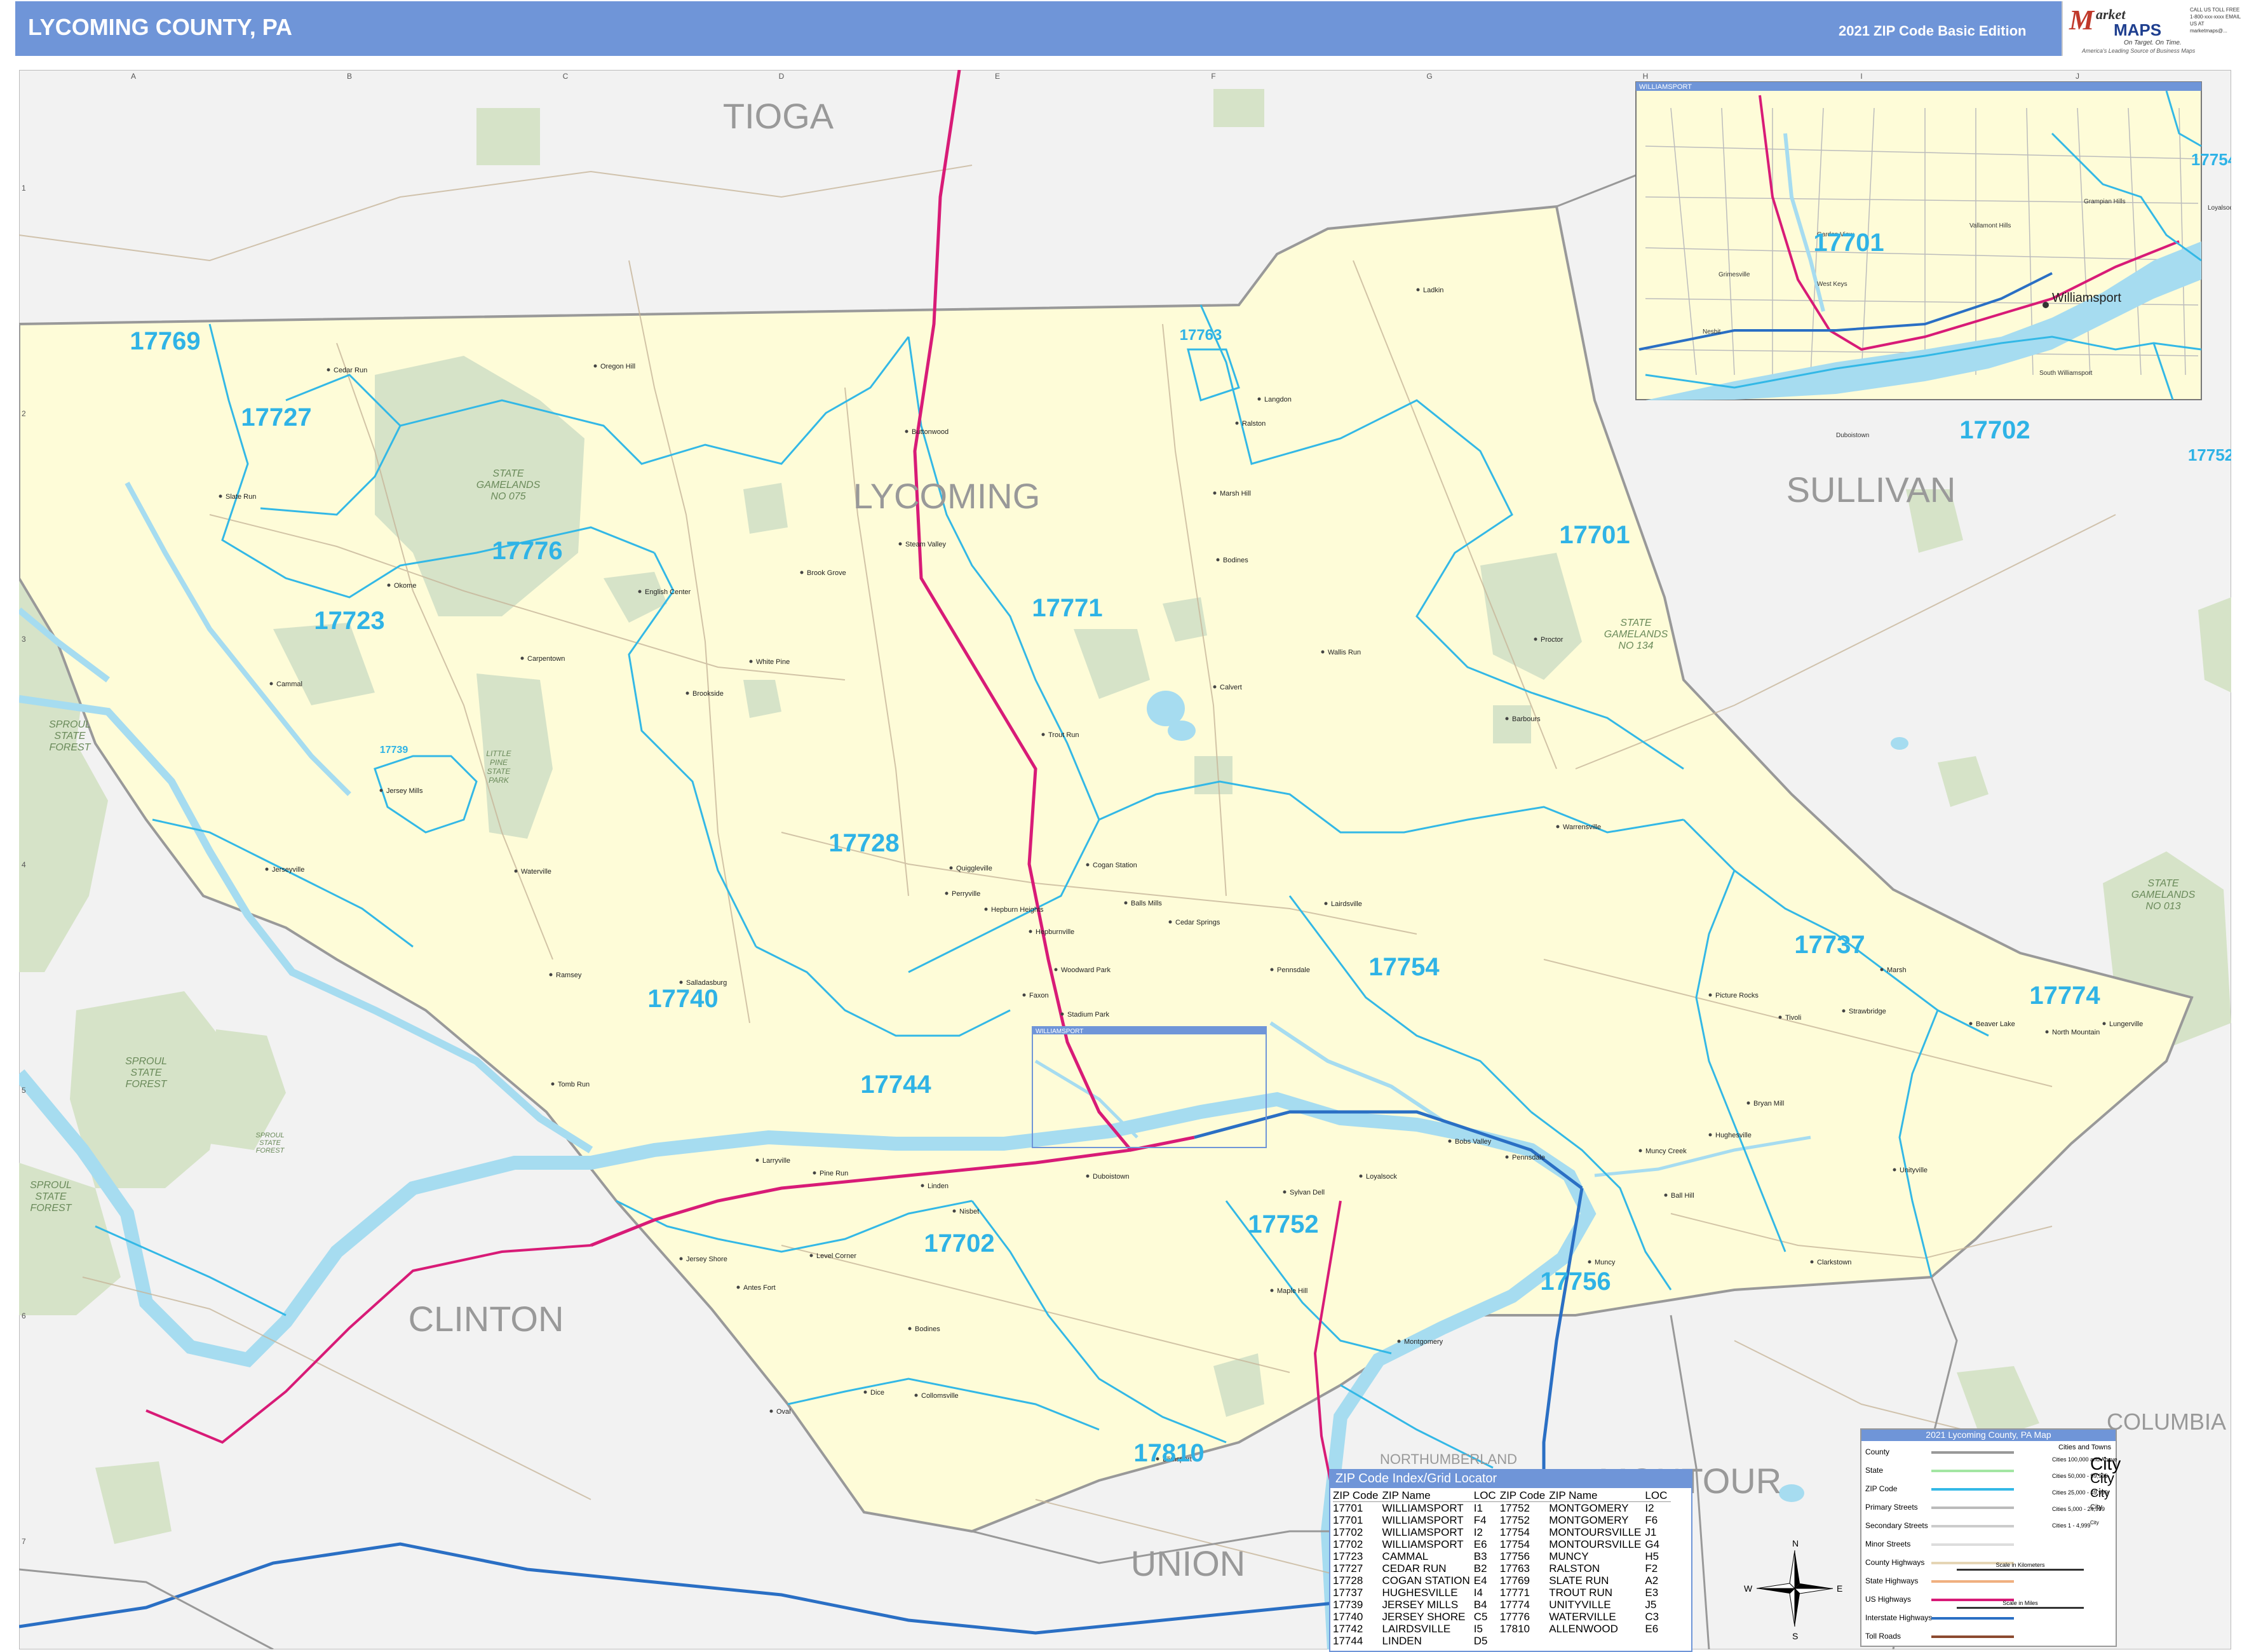  Describe the element at coordinates (1574, 1568) in the screenshot. I see `zip-index-cell: RALSTON` at that location.